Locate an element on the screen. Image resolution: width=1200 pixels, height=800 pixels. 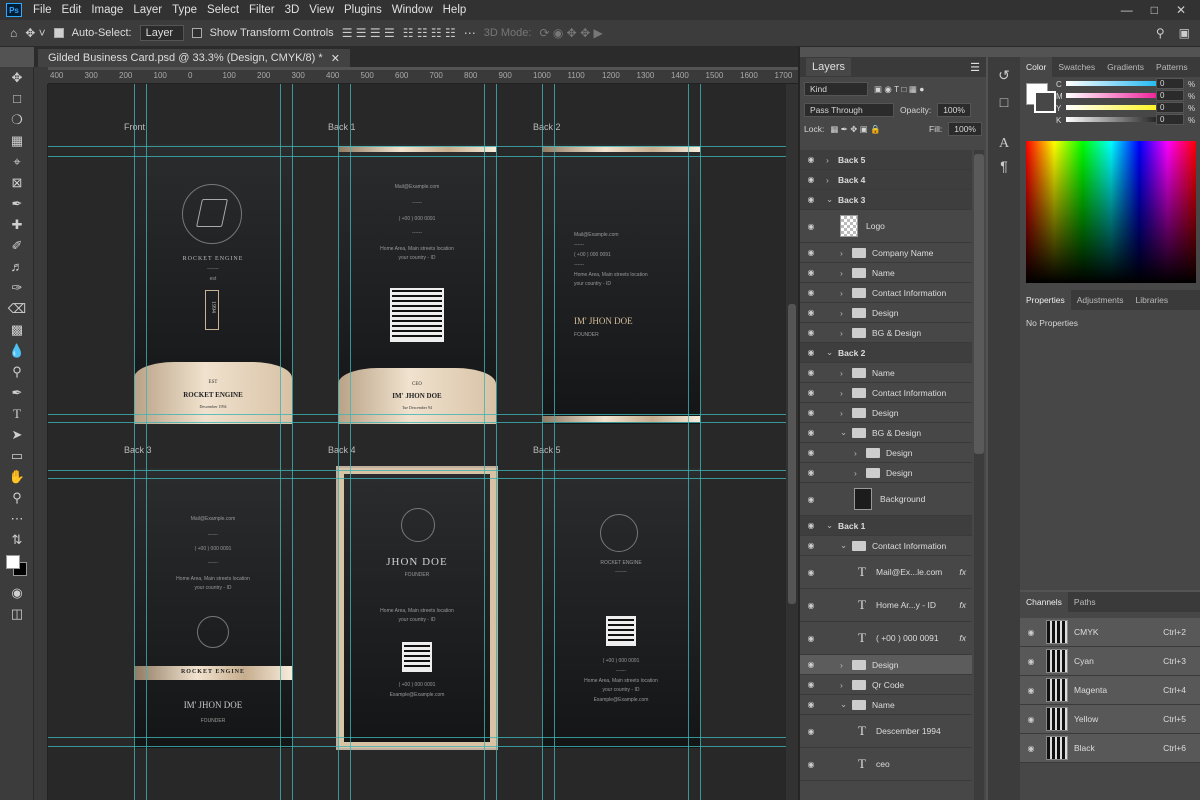
menu-view: View is located at coordinates (321, 10).